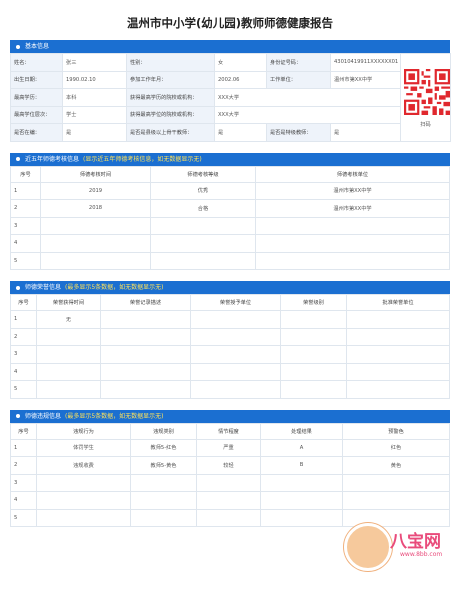  I want to click on work-start-value: 2002.06, so click(240, 79).